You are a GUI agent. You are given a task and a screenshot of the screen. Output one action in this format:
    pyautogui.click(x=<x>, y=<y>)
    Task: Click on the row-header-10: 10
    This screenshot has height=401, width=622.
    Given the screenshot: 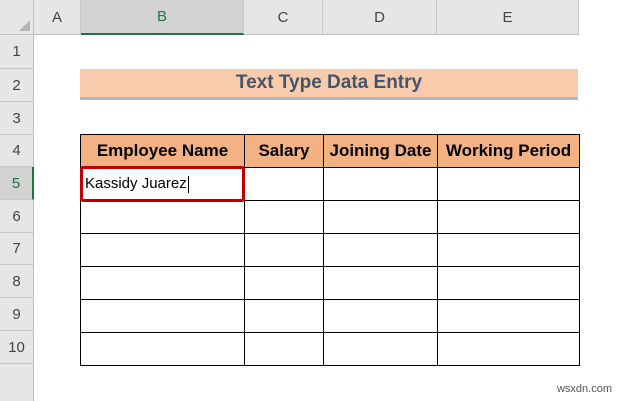 What is the action you would take?
    pyautogui.click(x=17, y=347)
    